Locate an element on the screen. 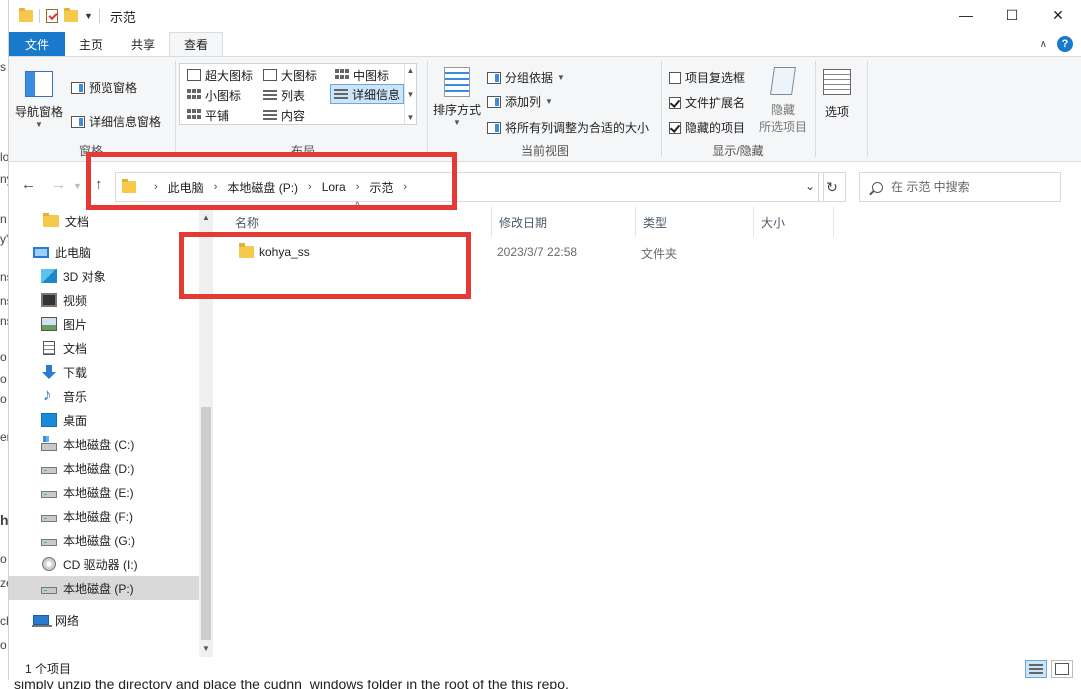 Image resolution: width=1081 pixels, height=689 pixels. nav-item-drive-e: 本地磁盘 (E:) is located at coordinates (104, 492).